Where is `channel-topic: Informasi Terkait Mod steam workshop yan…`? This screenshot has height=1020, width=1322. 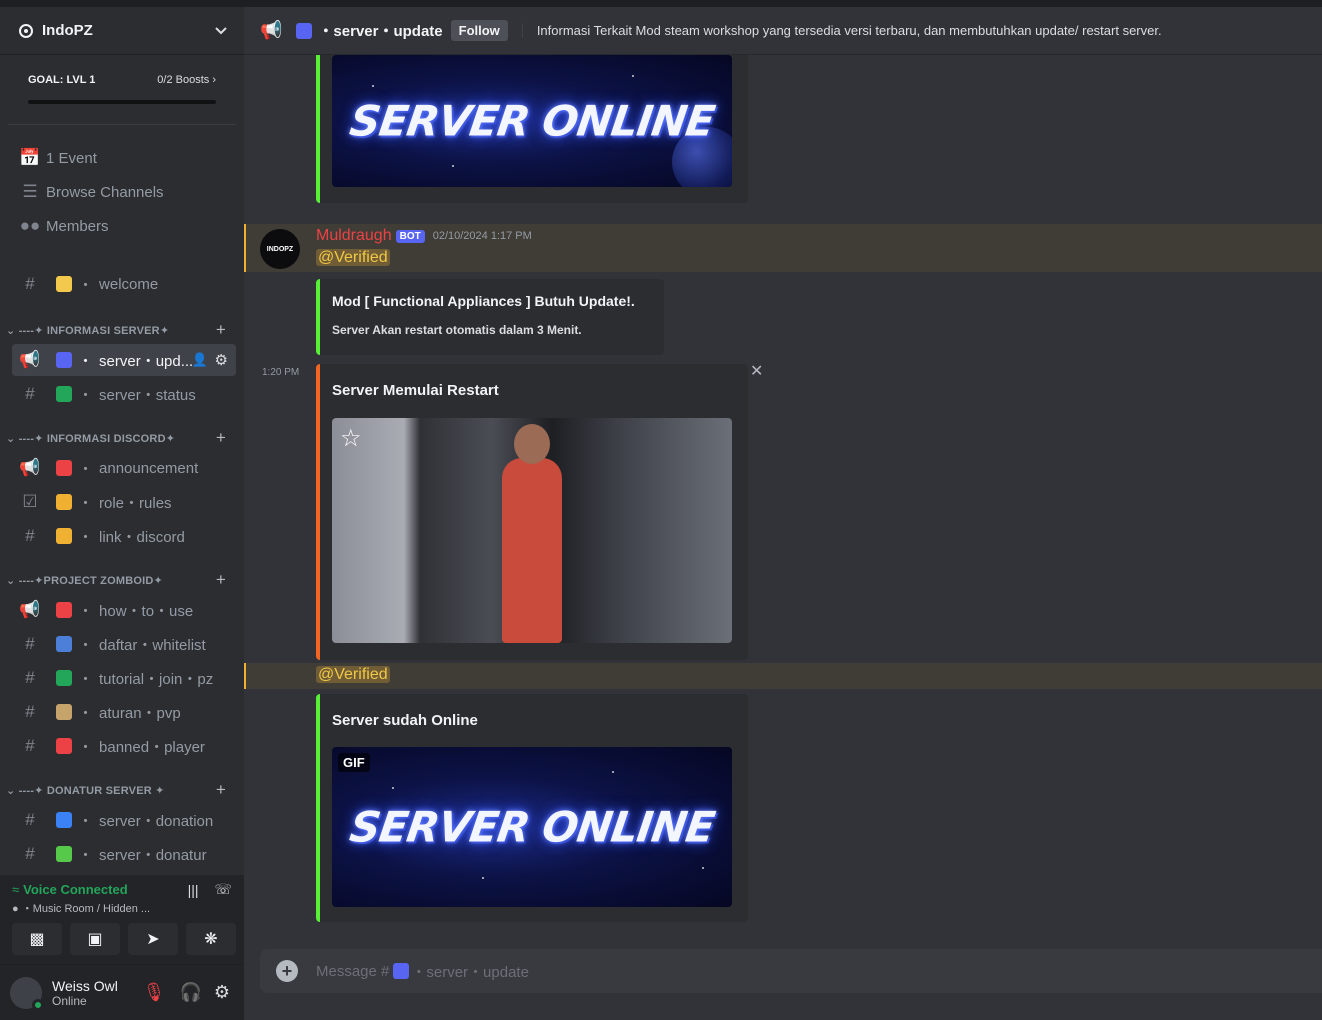 channel-topic: Informasi Terkait Mod steam workshop yan… is located at coordinates (841, 30).